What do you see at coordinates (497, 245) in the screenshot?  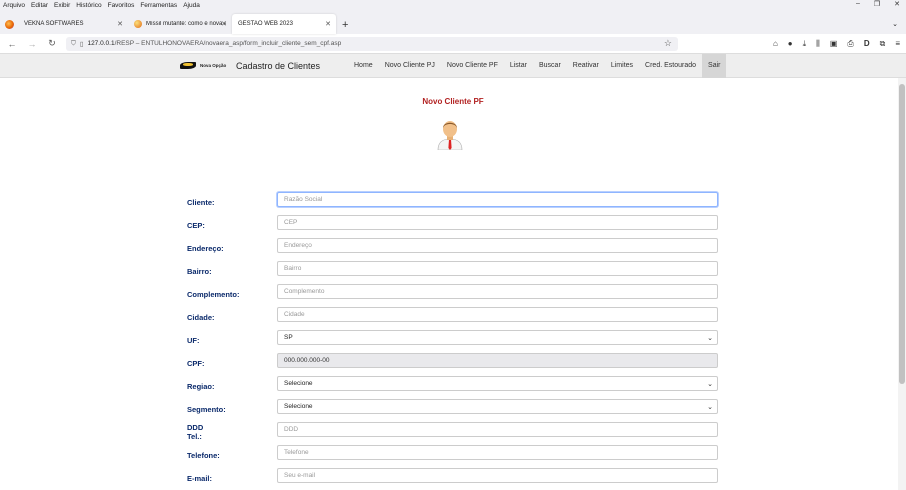 I see `endereco-input: Endereço` at bounding box center [497, 245].